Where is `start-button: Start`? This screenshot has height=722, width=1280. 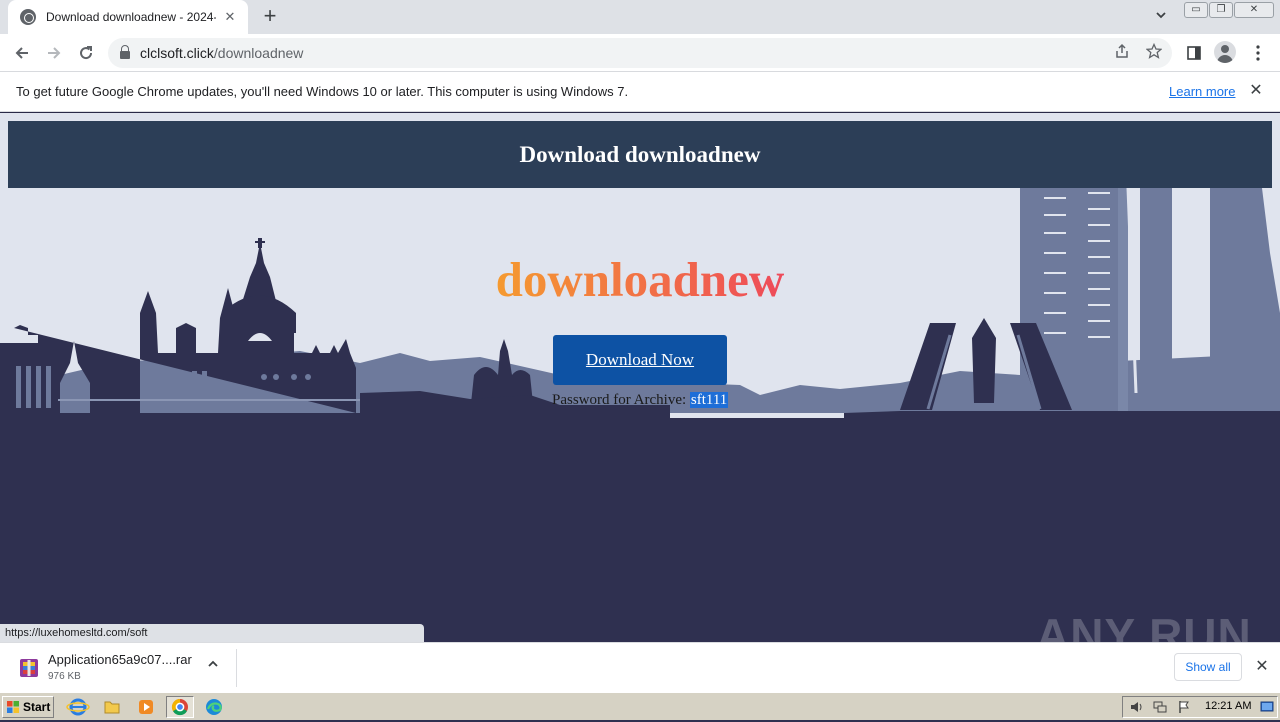
start-button: Start is located at coordinates (28, 707).